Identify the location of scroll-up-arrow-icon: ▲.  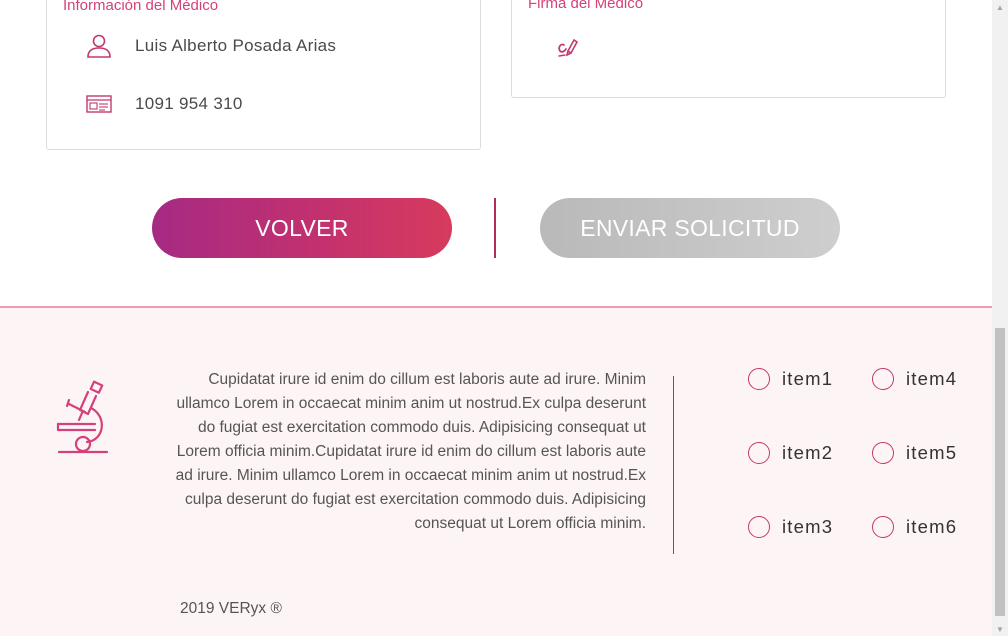
(1000, 7).